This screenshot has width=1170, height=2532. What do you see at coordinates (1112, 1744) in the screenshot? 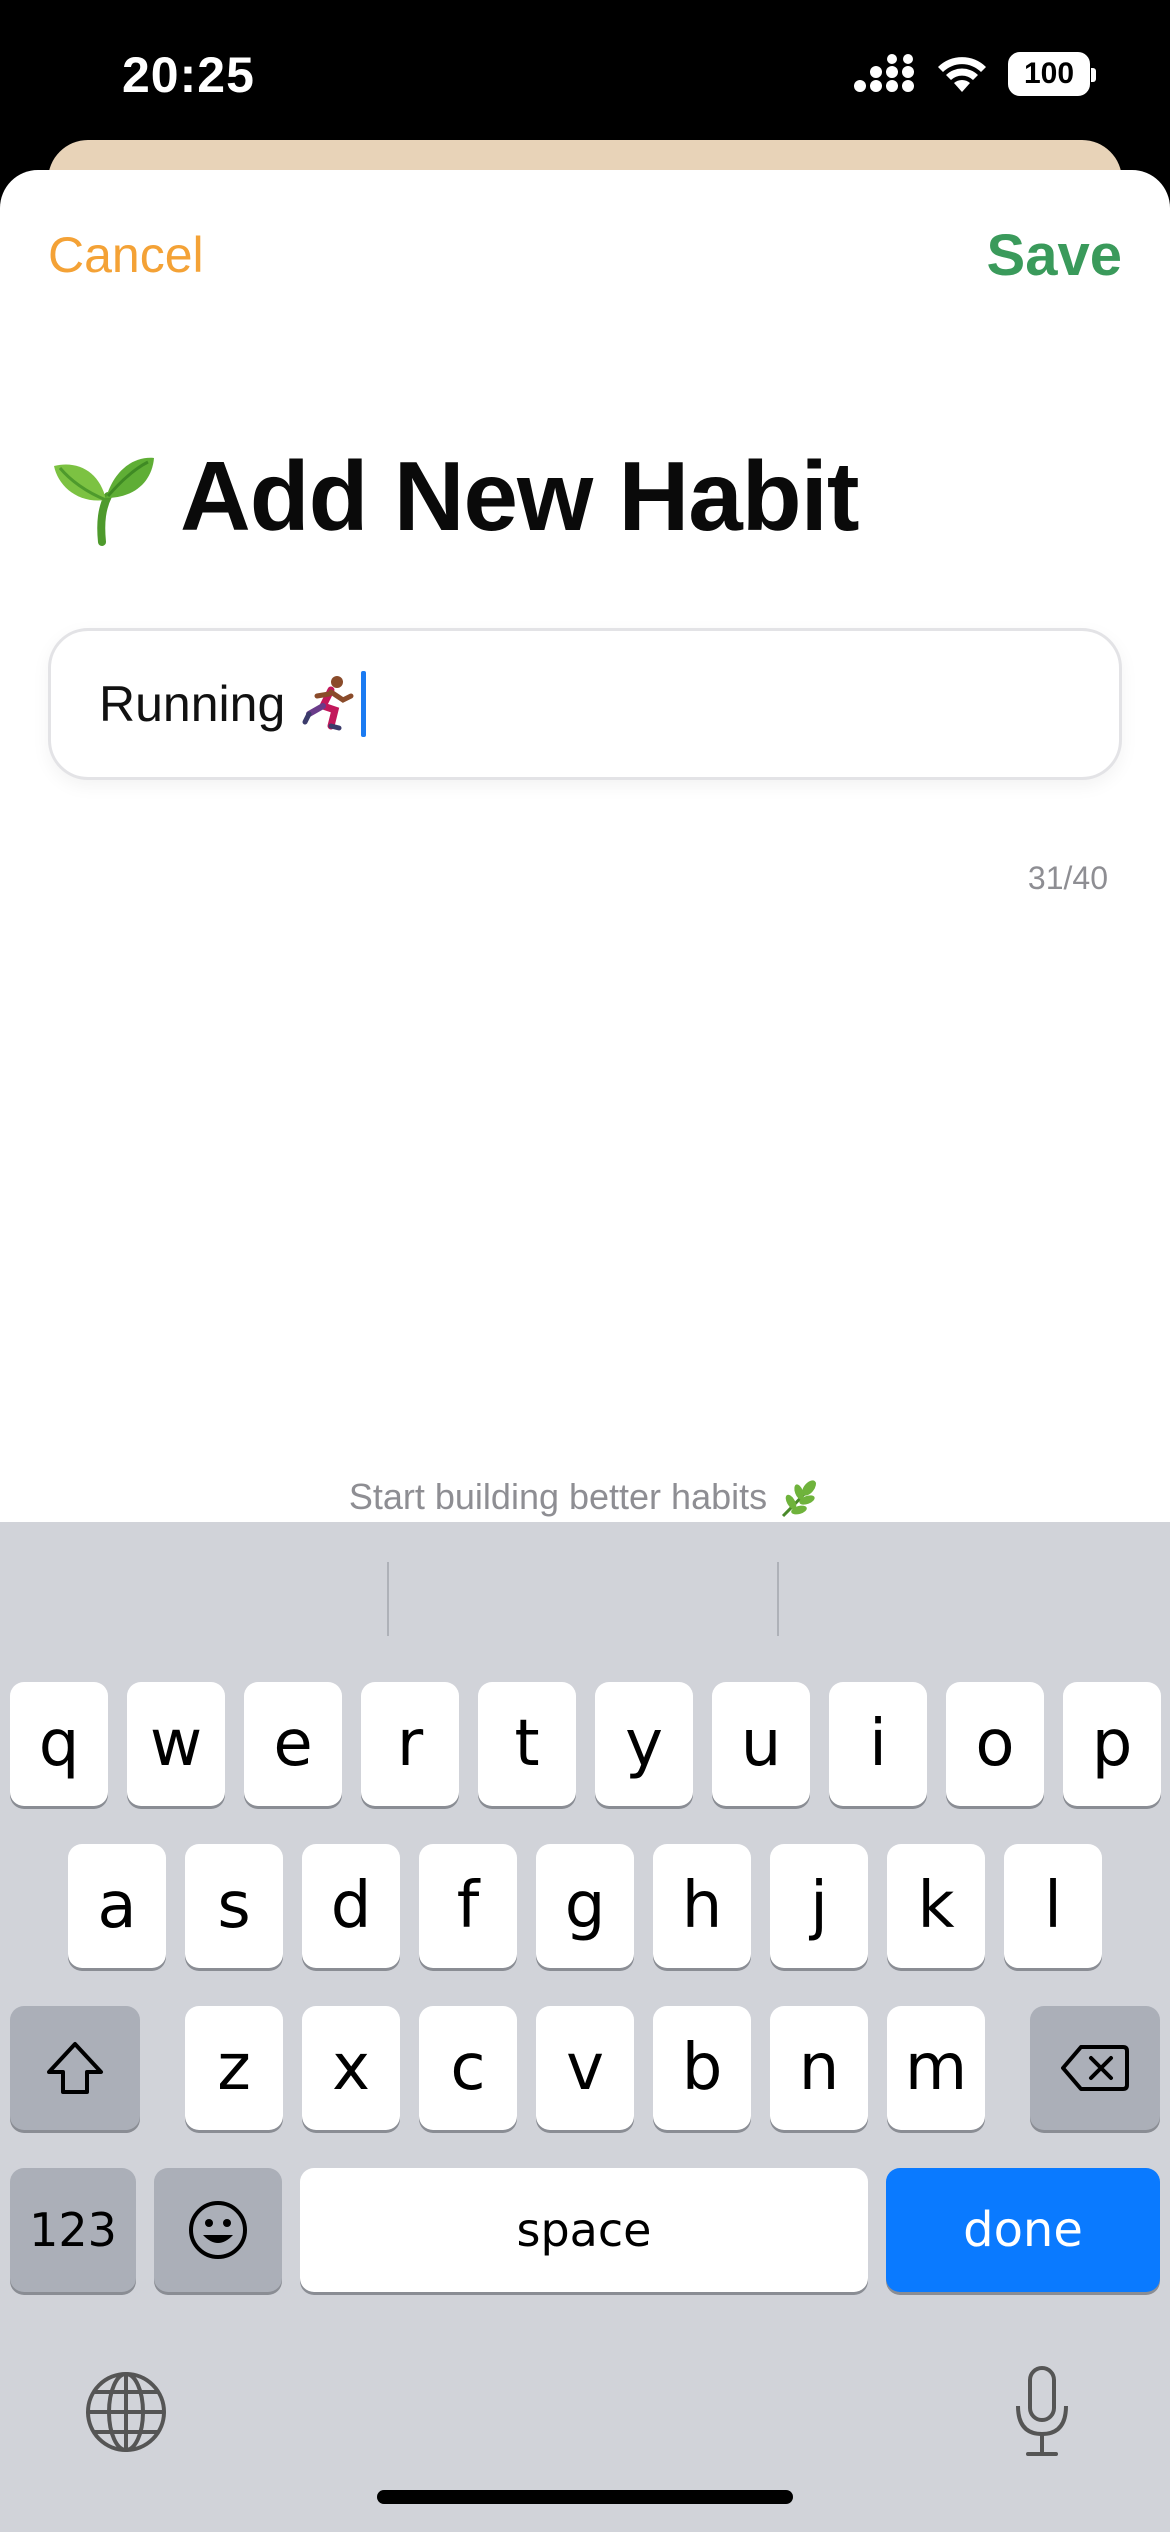
I see `key-p: p` at bounding box center [1112, 1744].